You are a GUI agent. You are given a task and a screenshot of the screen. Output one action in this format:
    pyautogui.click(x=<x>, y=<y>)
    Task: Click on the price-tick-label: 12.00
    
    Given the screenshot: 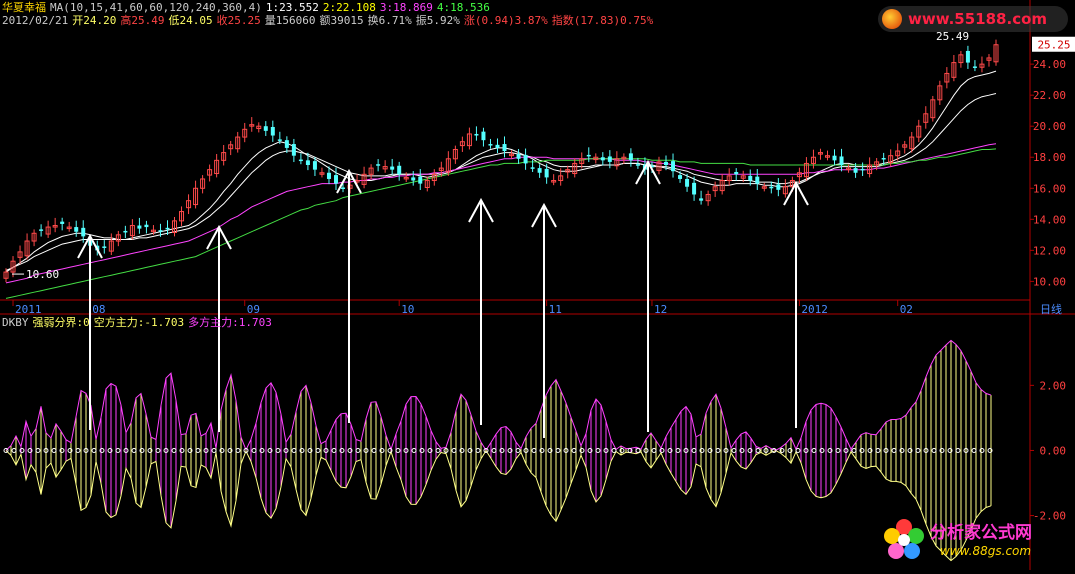 What is the action you would take?
    pyautogui.click(x=1049, y=250)
    